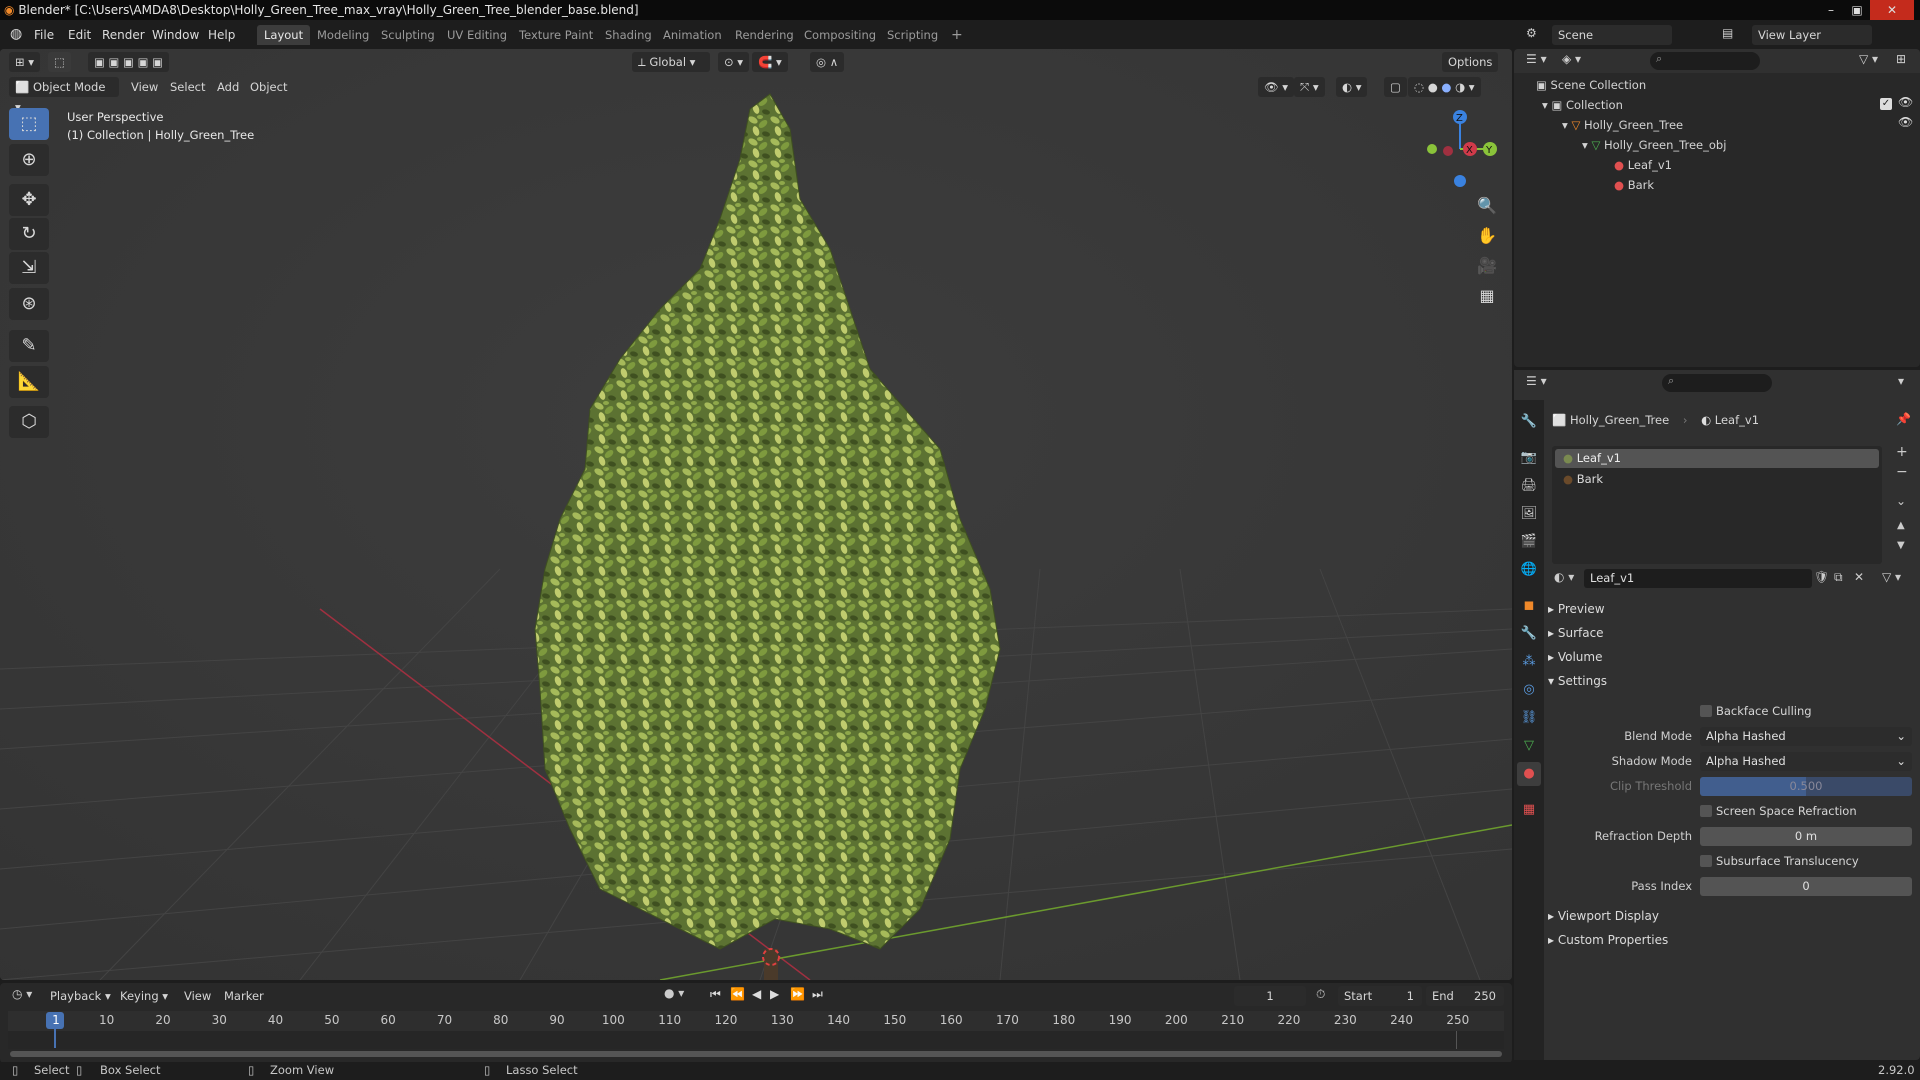 This screenshot has width=1920, height=1080. Describe the element at coordinates (1622, 125) in the screenshot. I see `outliner-row-holly-green-tree: ▾ ▽ Holly_Green_Tree` at that location.